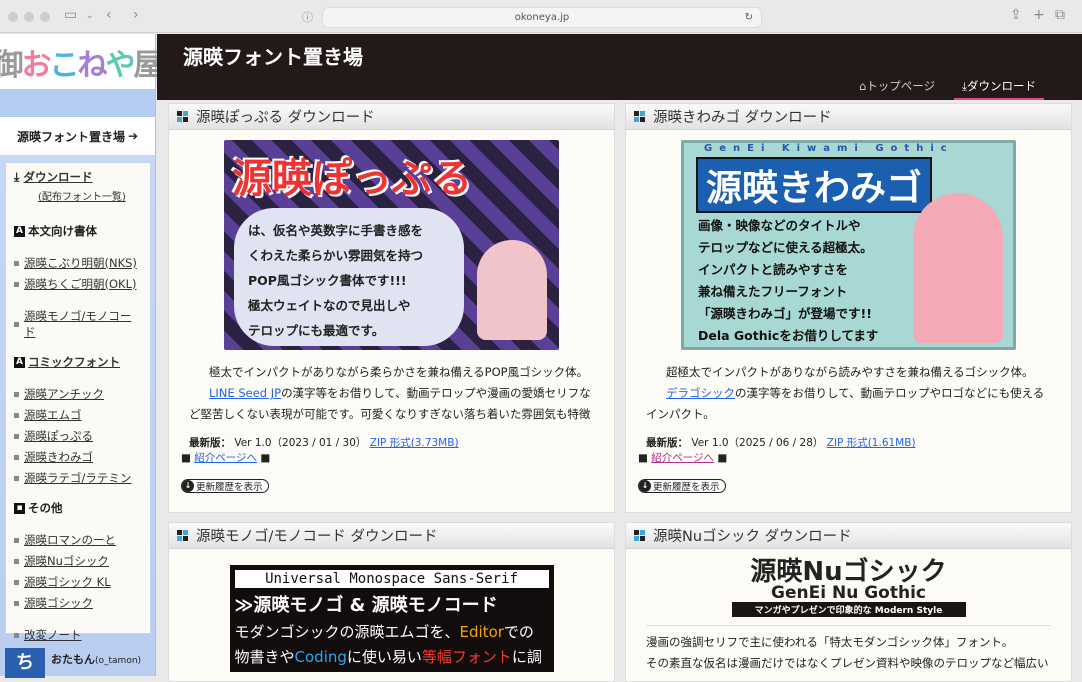 This screenshot has width=1082, height=682. What do you see at coordinates (70, 15) in the screenshot?
I see `sidebar-toggle-icon: ▭` at bounding box center [70, 15].